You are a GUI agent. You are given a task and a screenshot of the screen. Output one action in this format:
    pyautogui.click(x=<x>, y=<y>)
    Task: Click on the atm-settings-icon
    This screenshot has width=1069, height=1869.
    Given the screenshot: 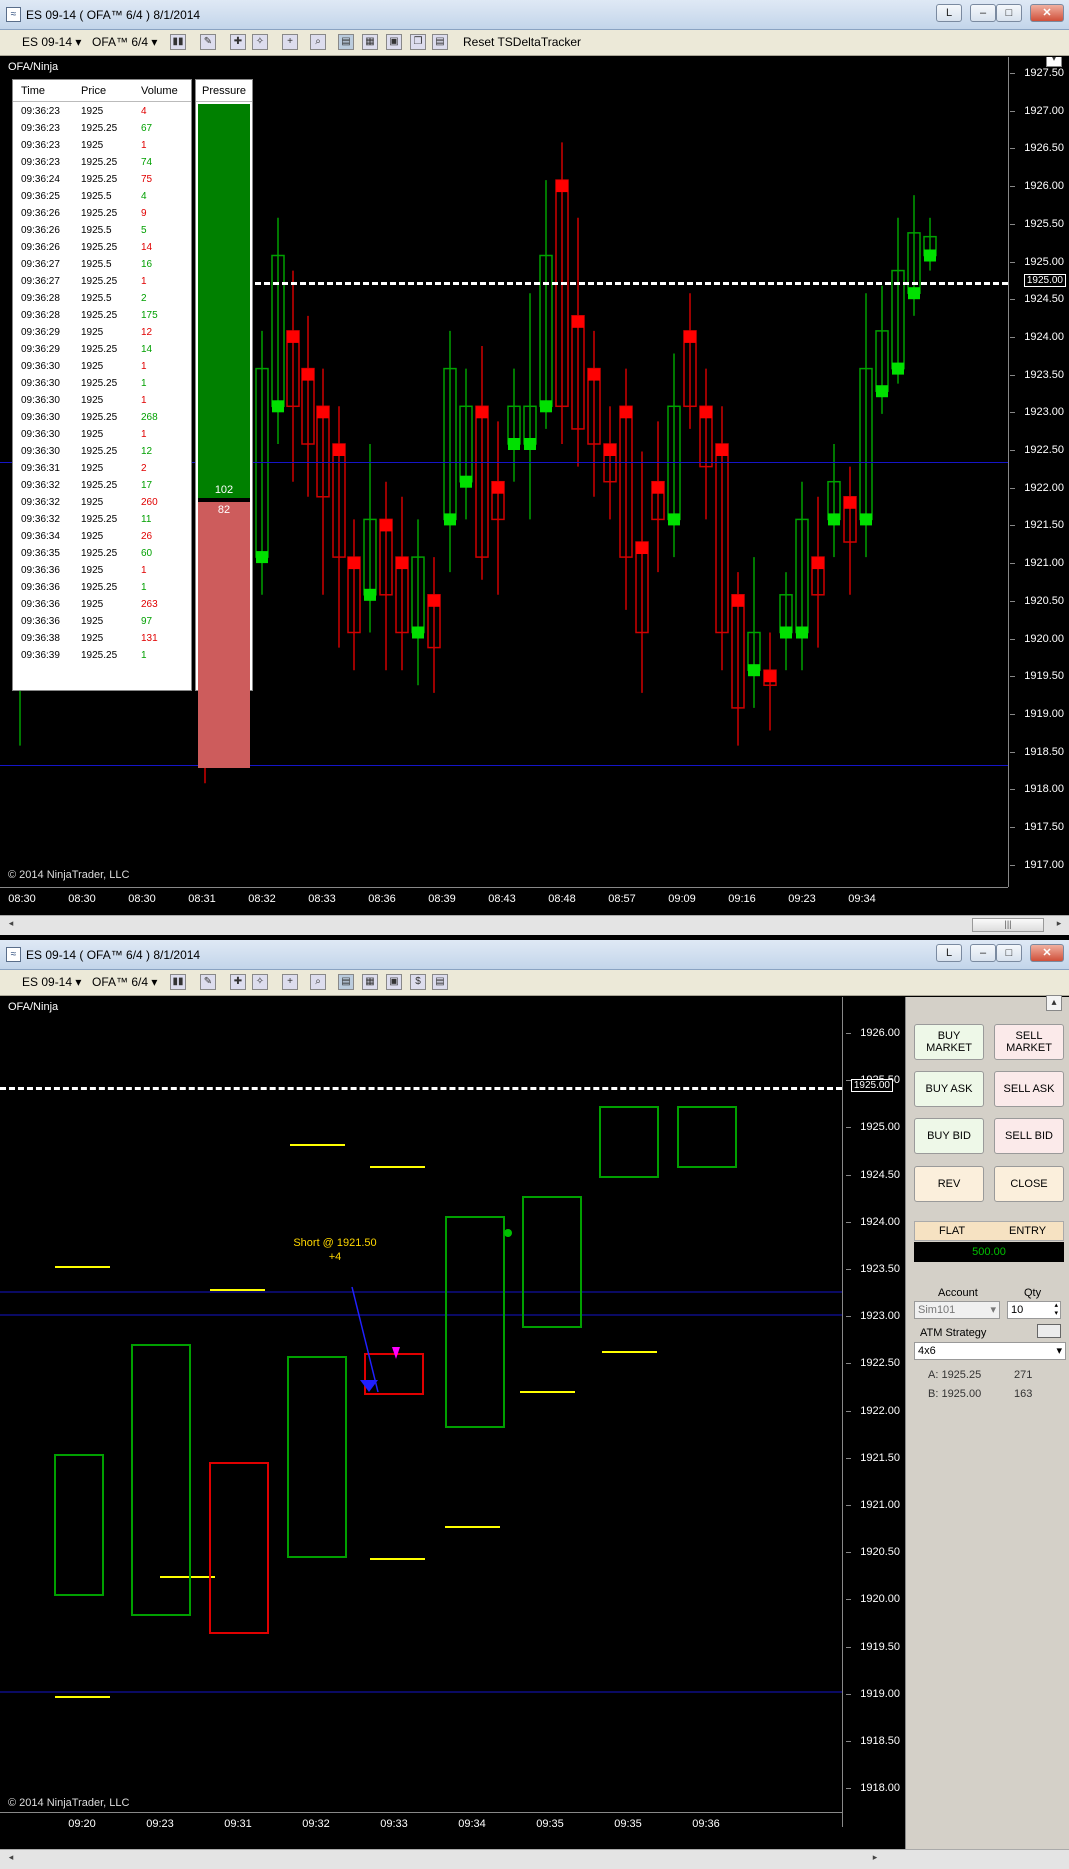 What is the action you would take?
    pyautogui.click(x=1049, y=1331)
    